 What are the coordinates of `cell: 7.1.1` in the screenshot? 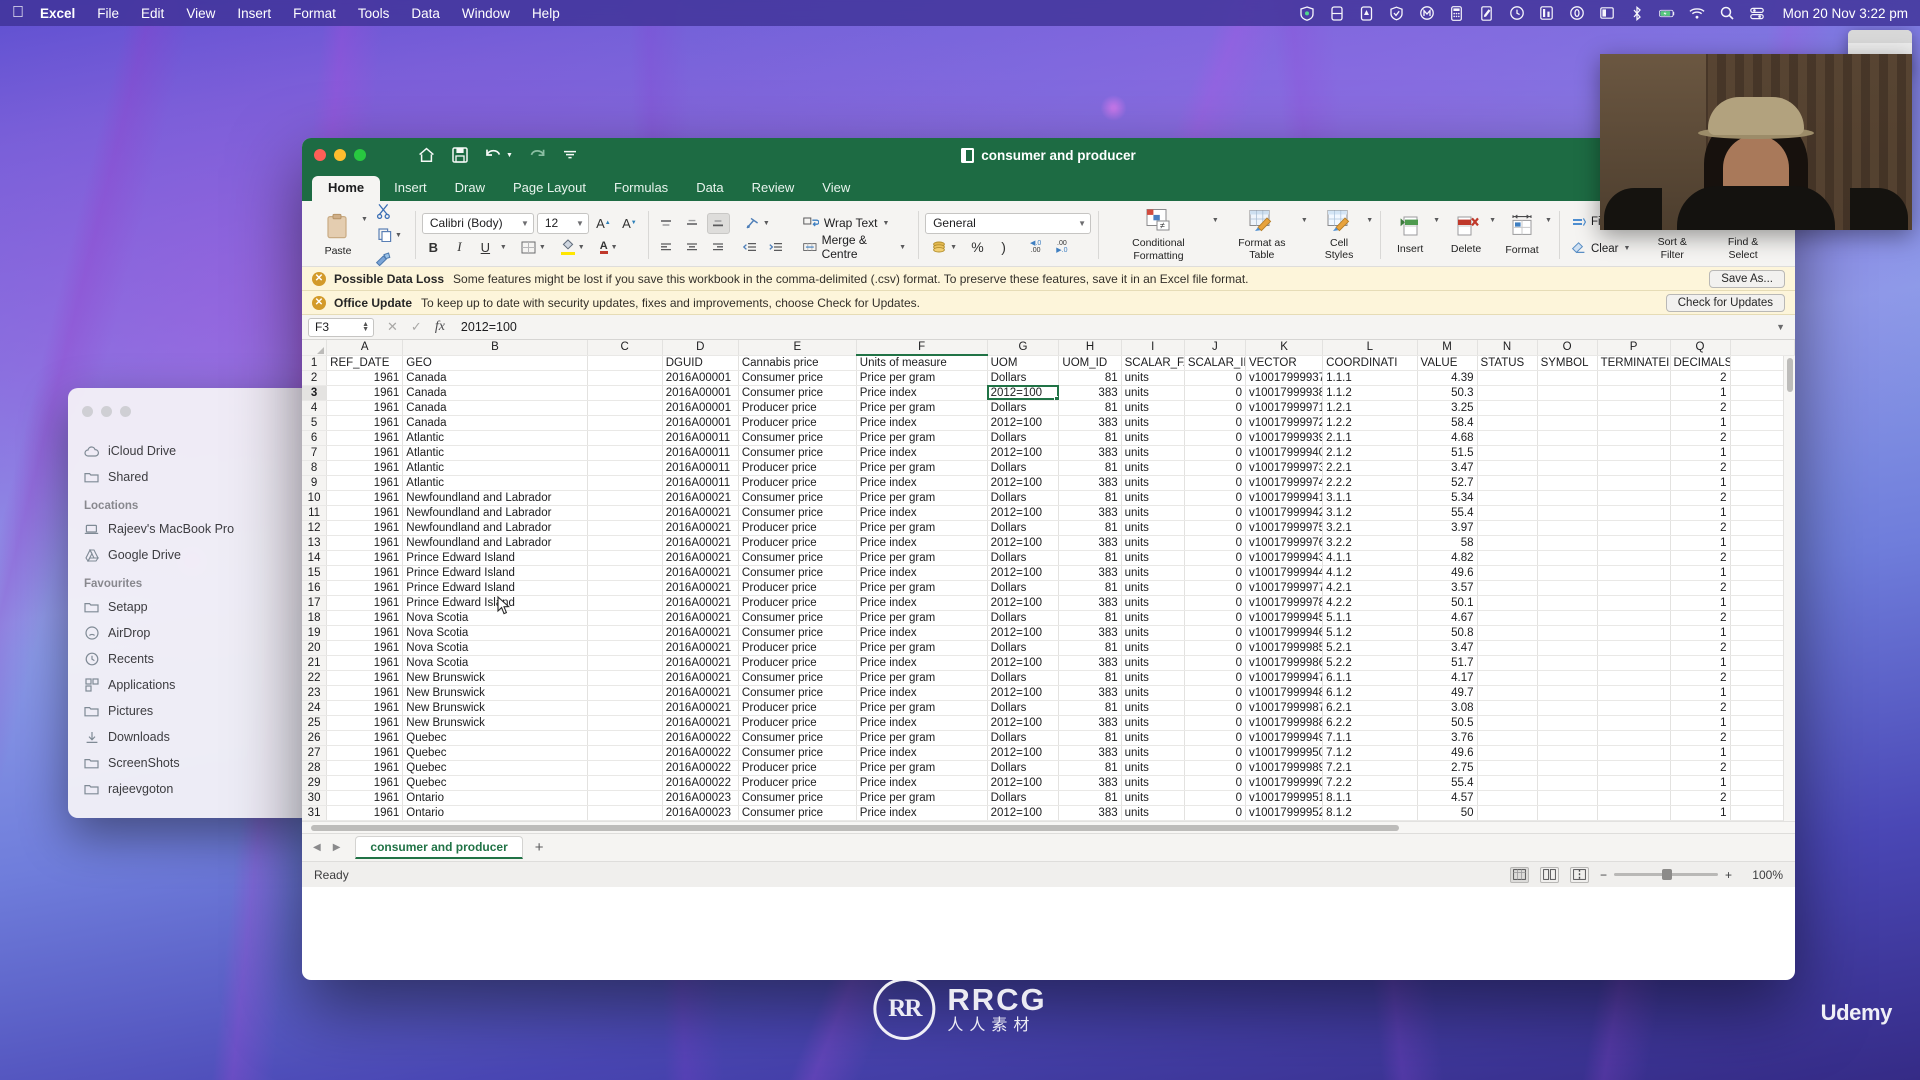 It's located at (1370, 738).